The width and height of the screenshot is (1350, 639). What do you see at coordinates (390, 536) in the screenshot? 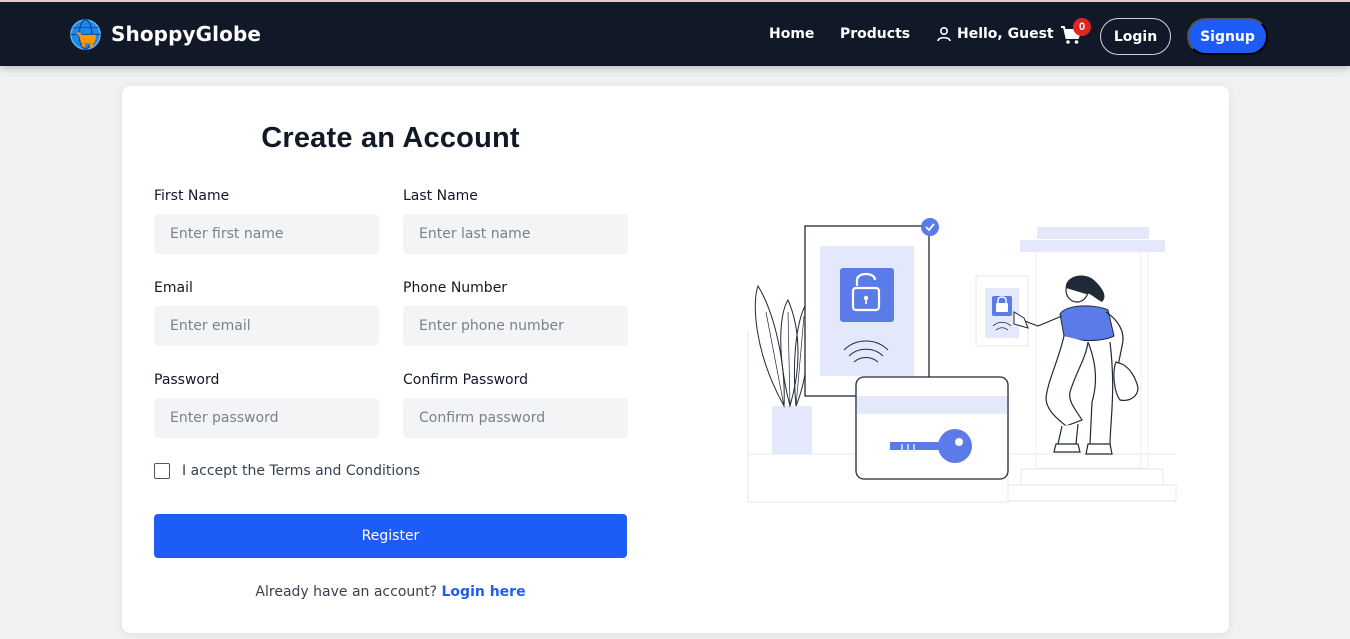
I see `register-button: Register` at bounding box center [390, 536].